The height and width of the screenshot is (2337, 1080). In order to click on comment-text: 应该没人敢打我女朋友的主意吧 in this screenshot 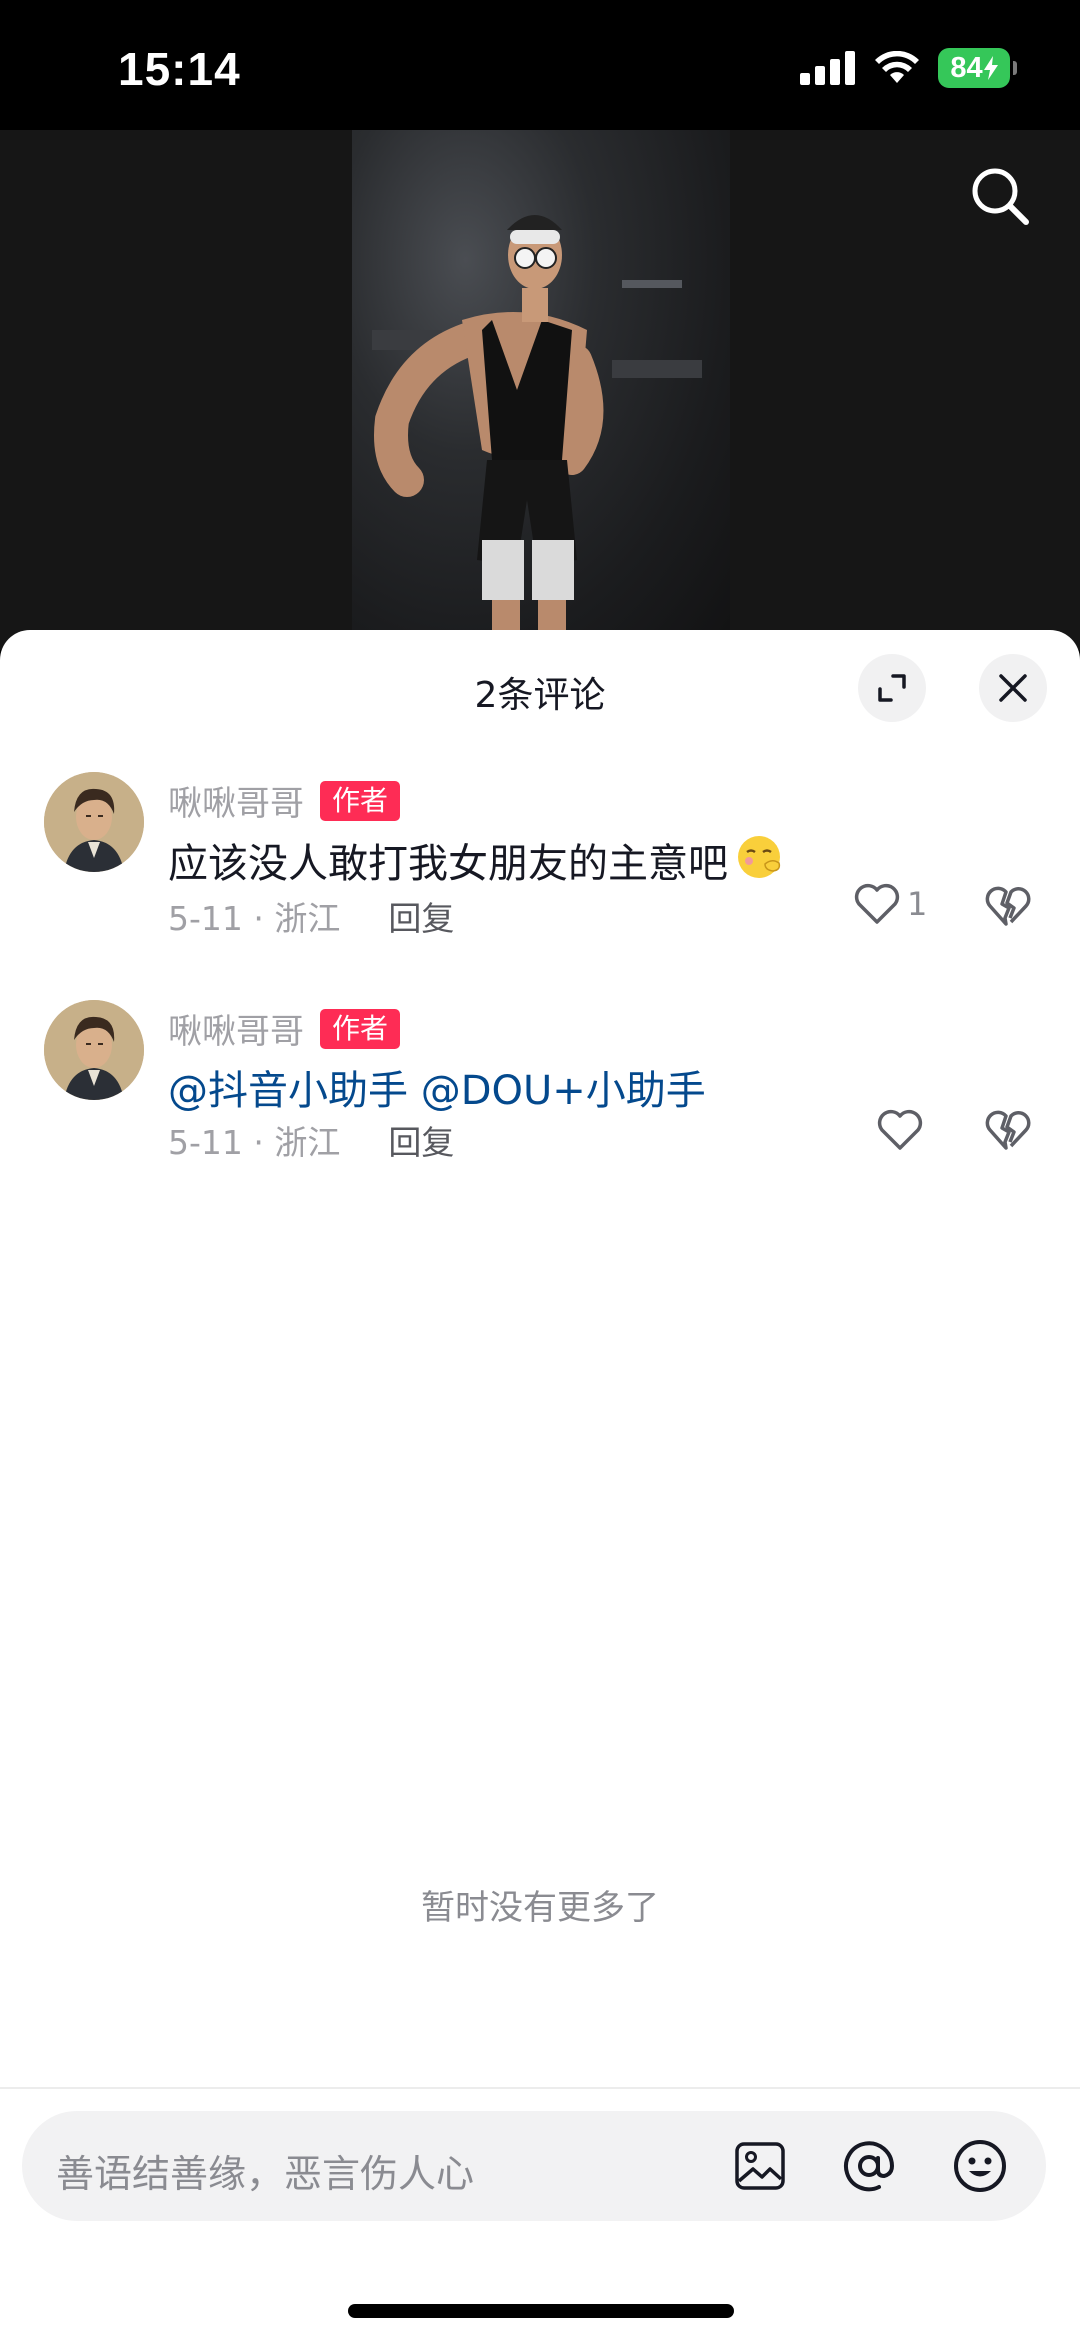, I will do `click(479, 860)`.